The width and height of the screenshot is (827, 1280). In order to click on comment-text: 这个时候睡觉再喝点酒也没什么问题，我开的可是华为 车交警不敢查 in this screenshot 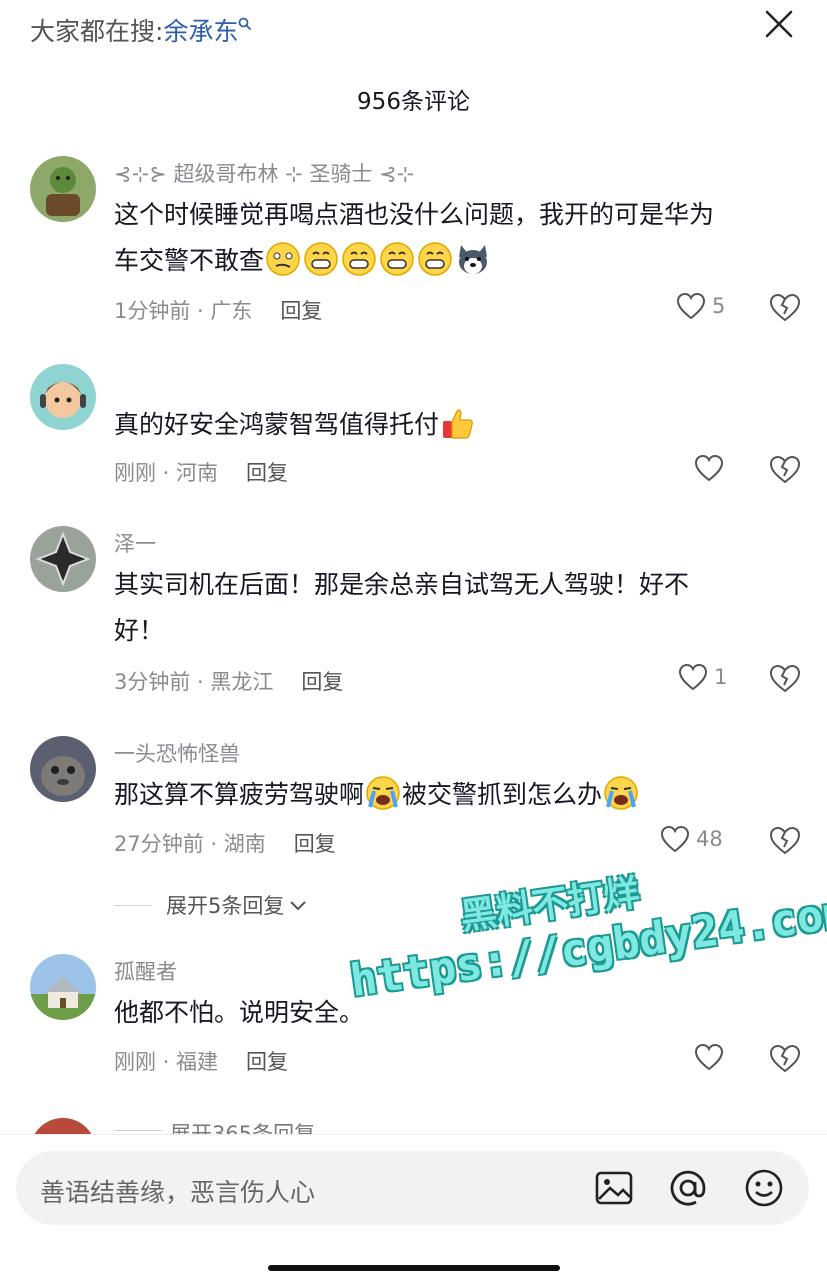, I will do `click(454, 238)`.